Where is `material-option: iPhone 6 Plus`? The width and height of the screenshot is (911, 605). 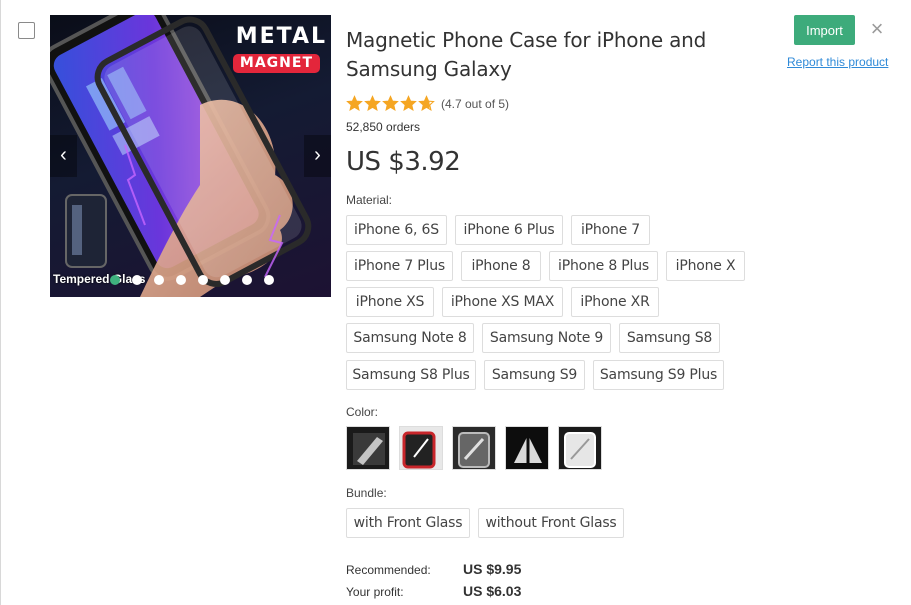
material-option: iPhone 6 Plus is located at coordinates (509, 230).